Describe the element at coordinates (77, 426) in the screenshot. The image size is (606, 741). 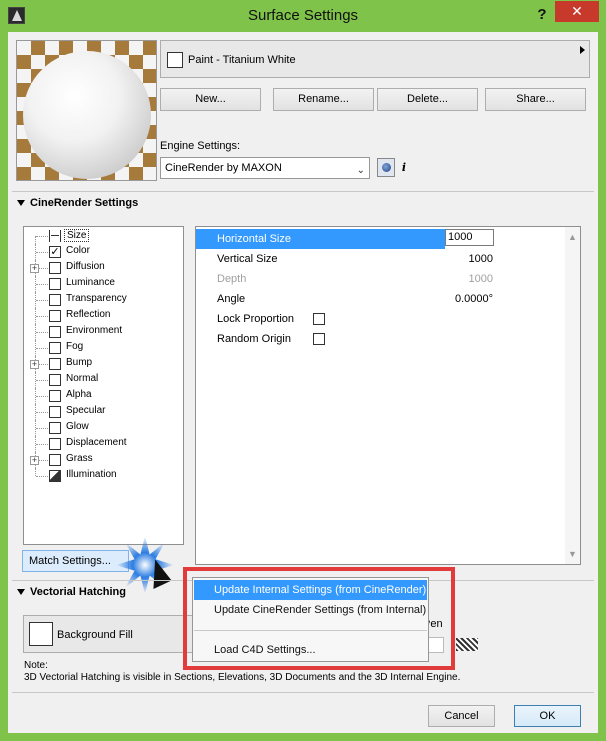
I see `tree-item-label: Glow` at that location.